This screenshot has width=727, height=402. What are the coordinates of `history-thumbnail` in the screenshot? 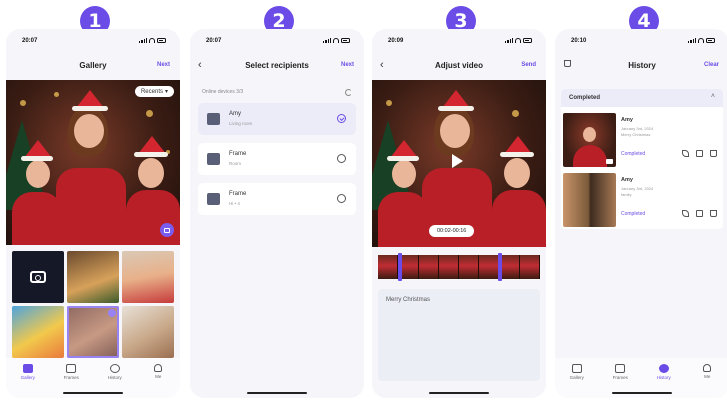 It's located at (589, 200).